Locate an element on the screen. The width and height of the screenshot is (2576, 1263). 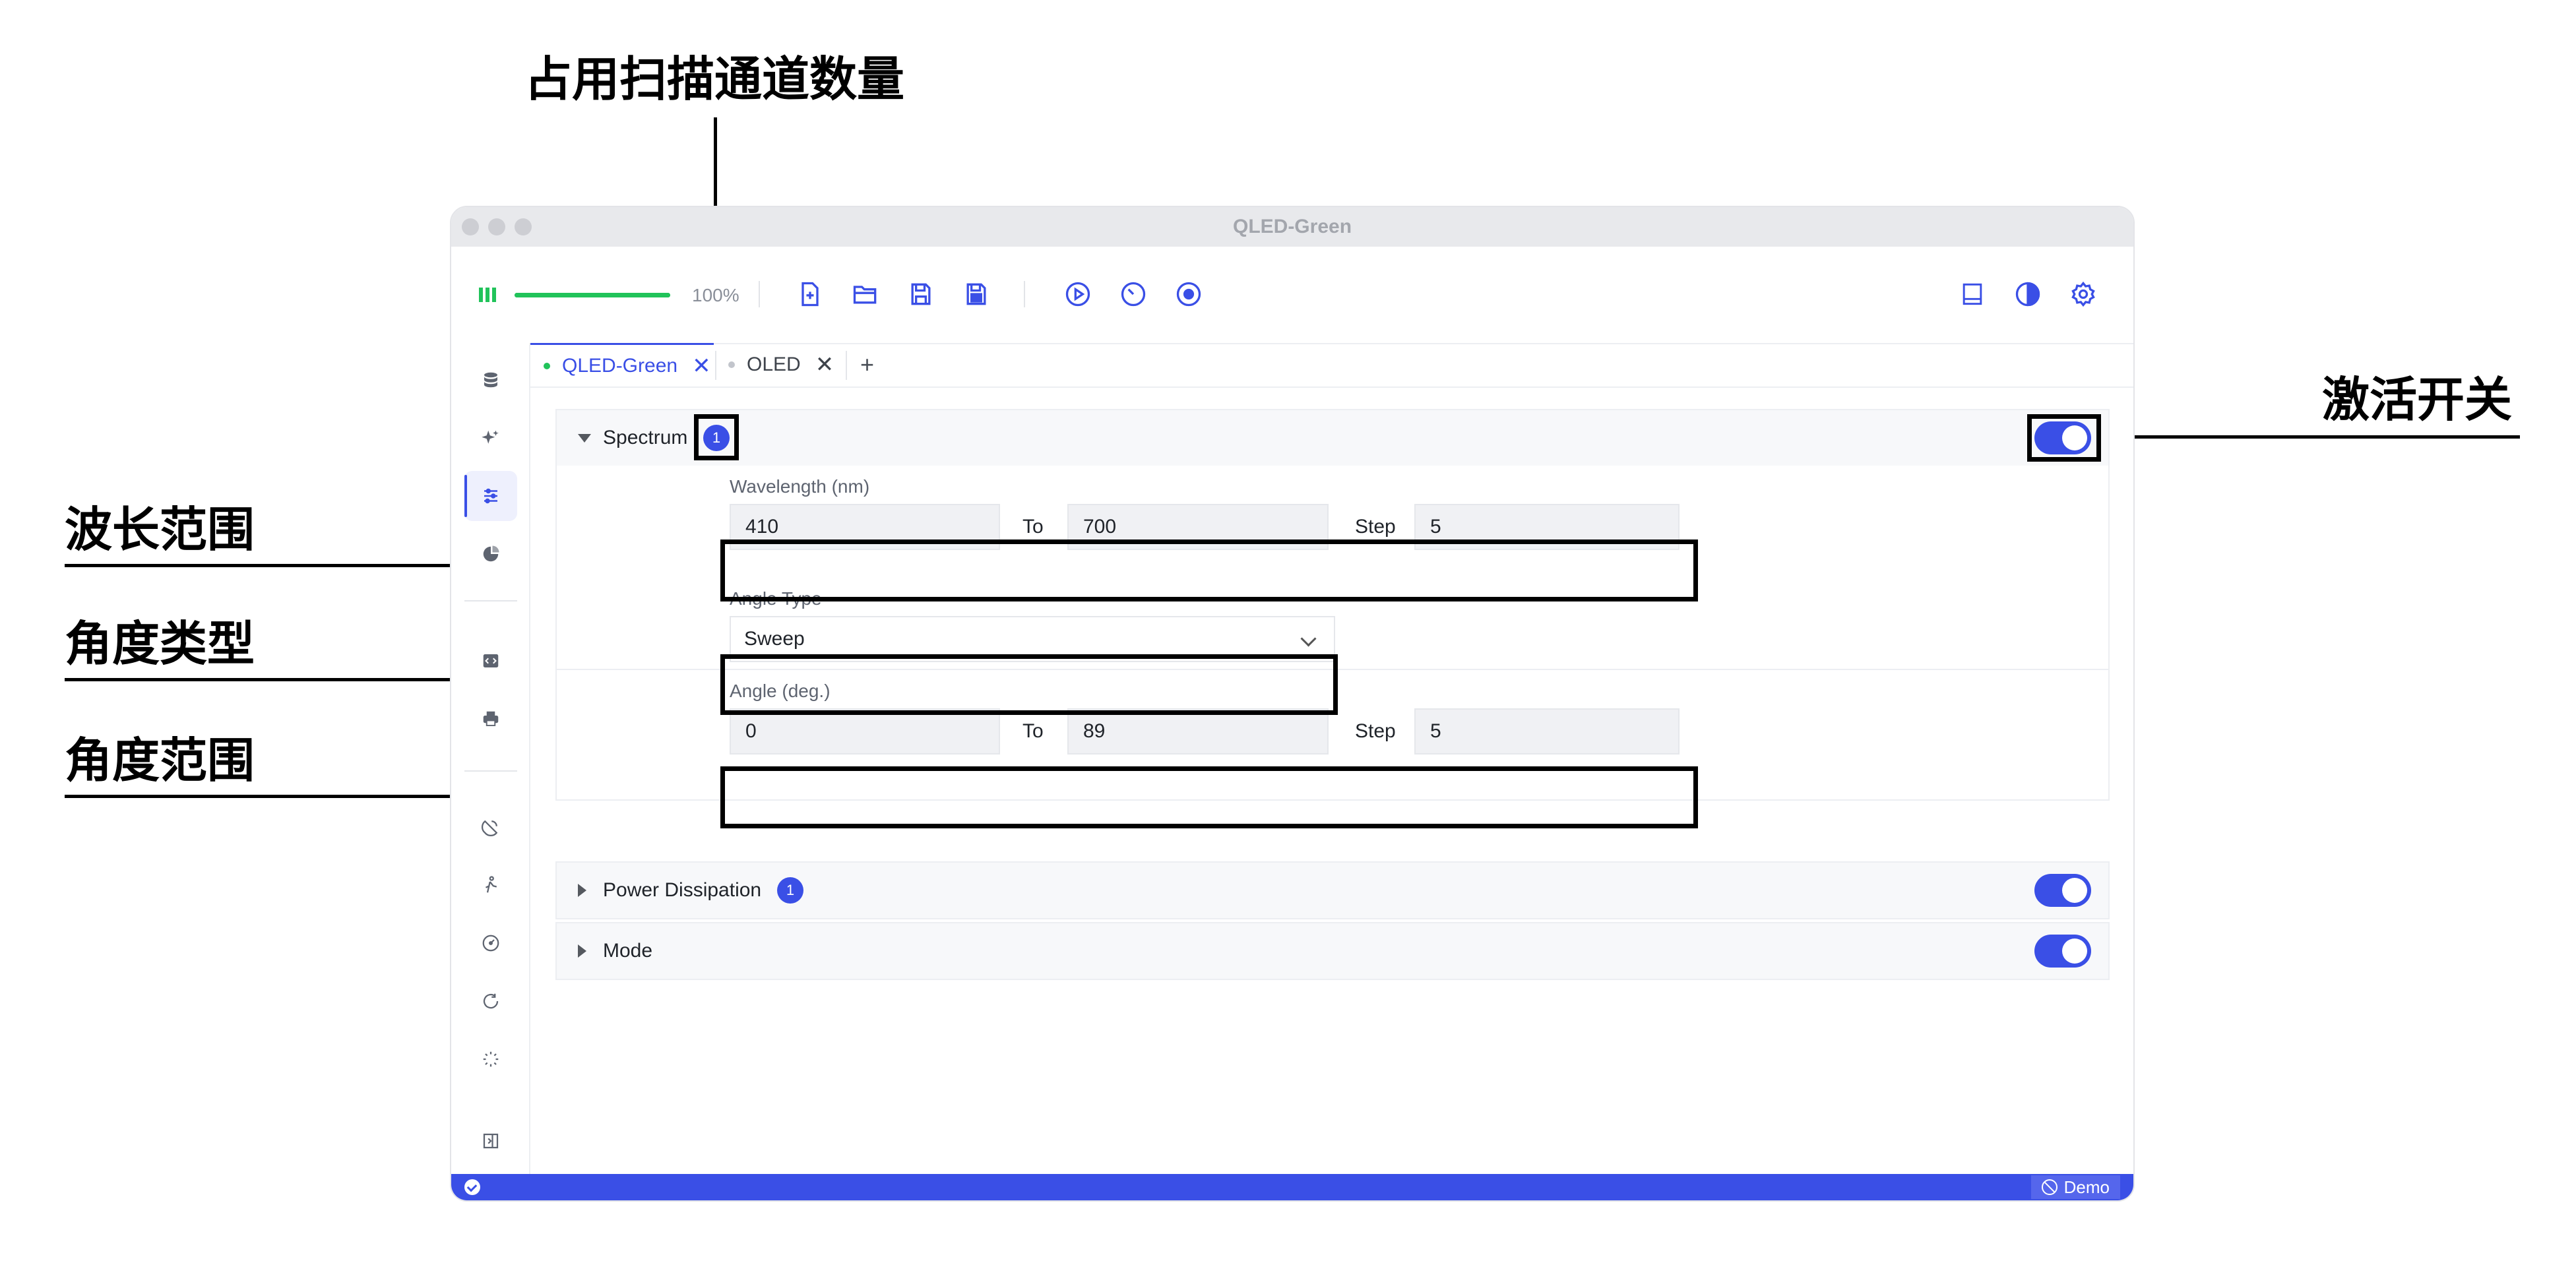
mode-active-toggle is located at coordinates (2062, 951).